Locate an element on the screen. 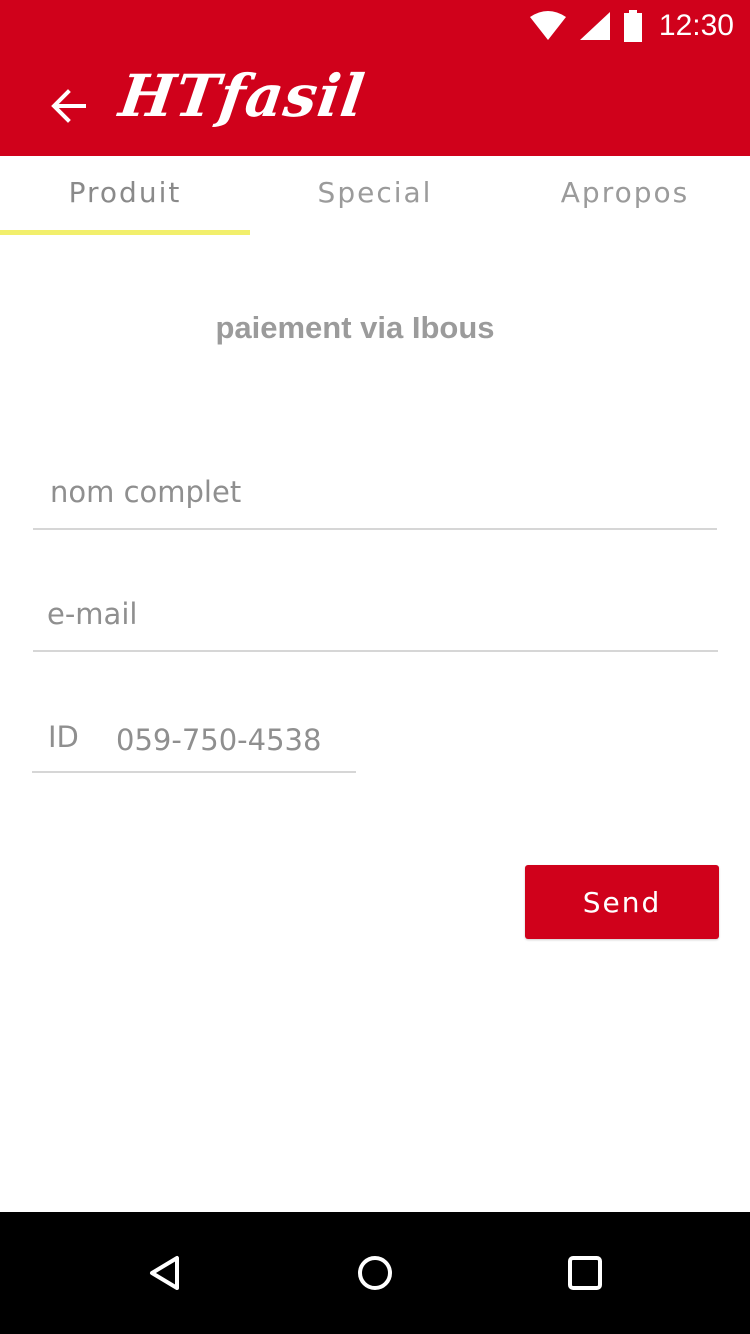  app-title: HTfasil is located at coordinates (242, 96).